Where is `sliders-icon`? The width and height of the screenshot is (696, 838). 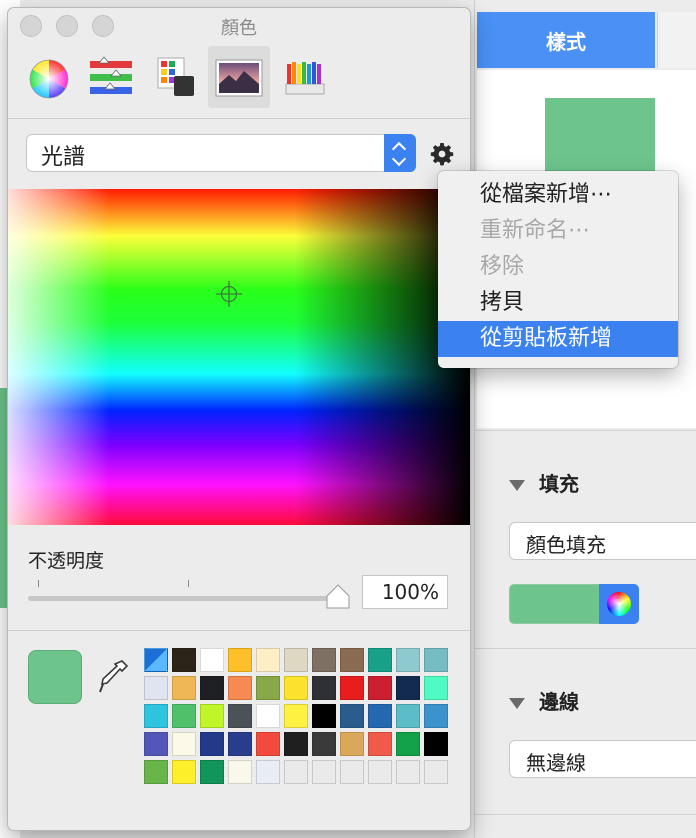 sliders-icon is located at coordinates (111, 75).